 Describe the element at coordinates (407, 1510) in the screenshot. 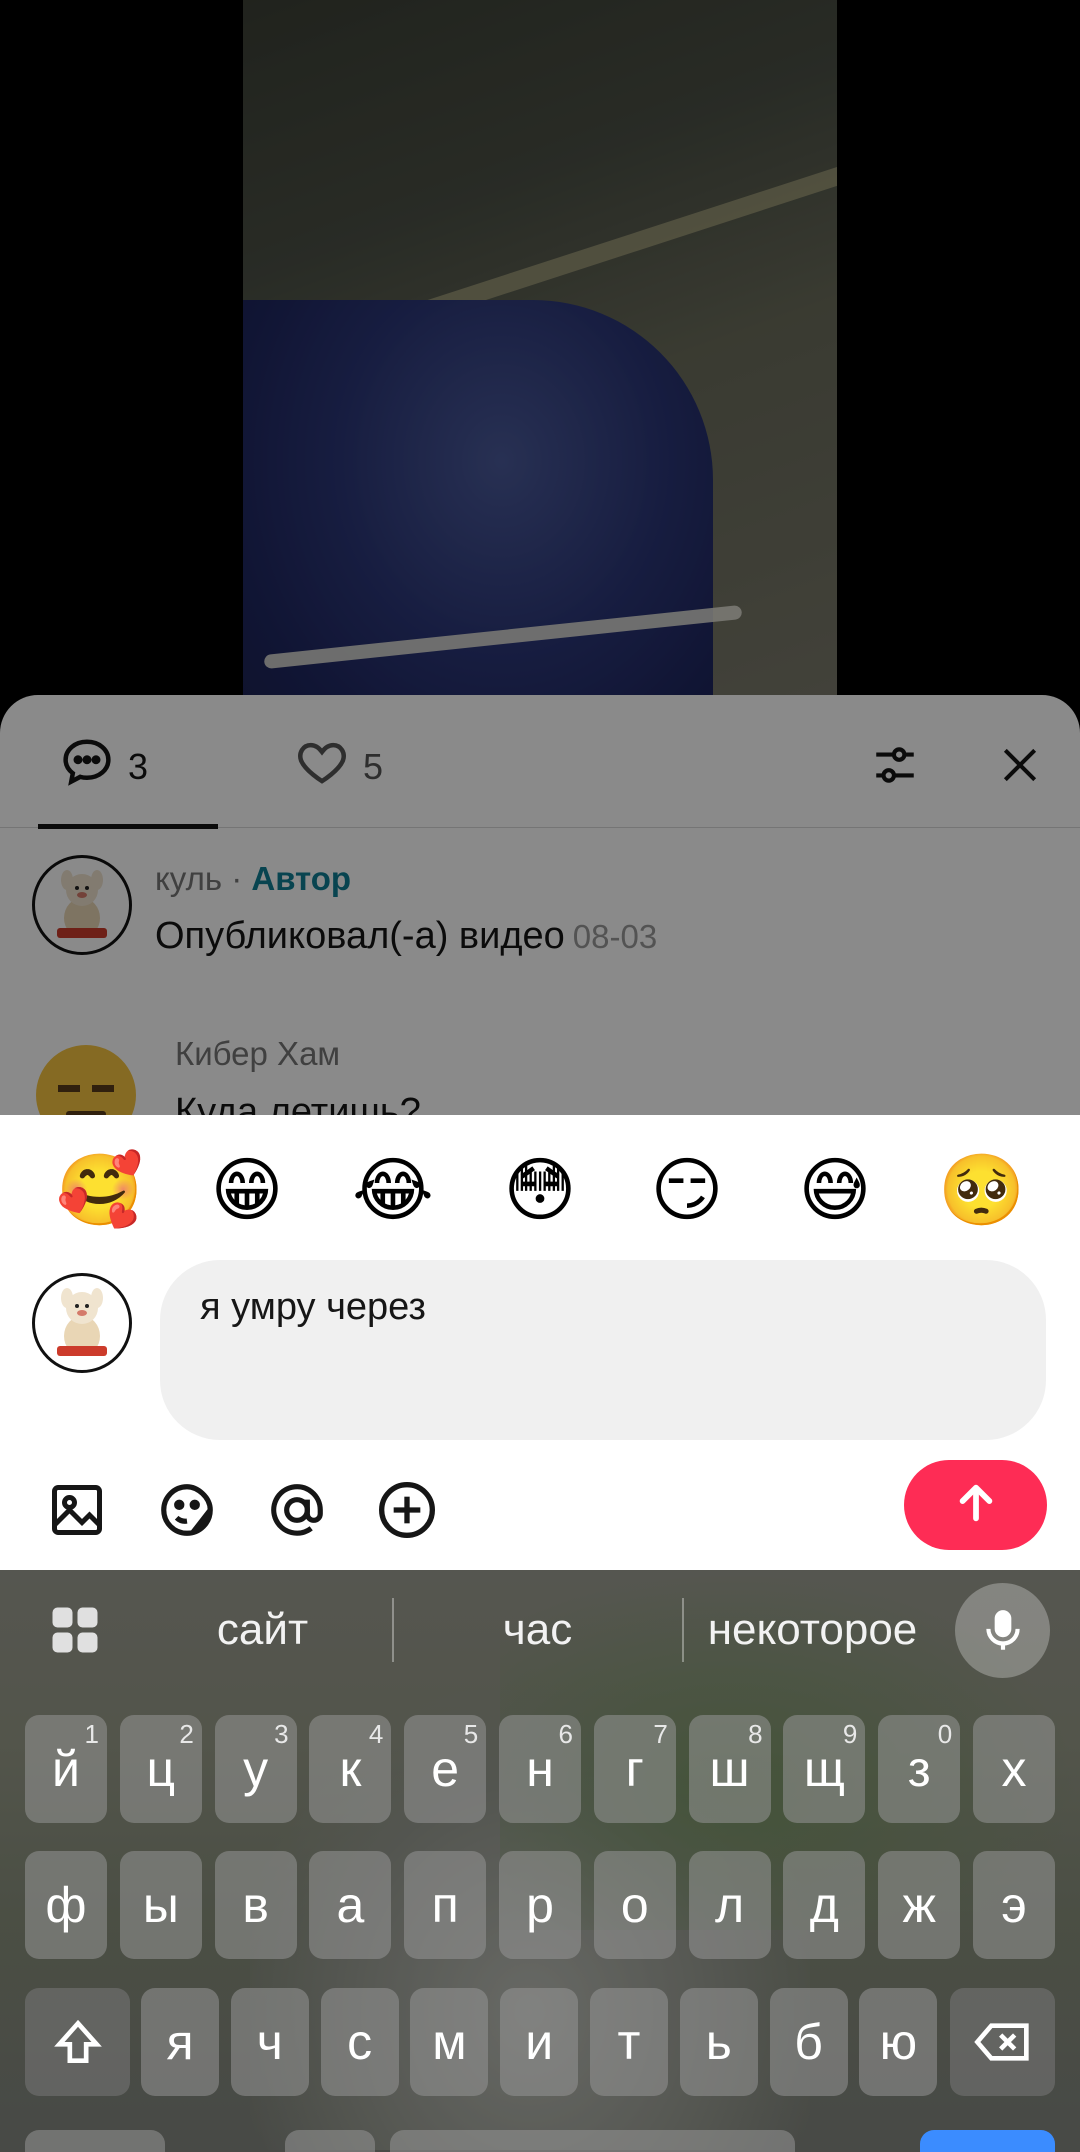

I see `add-icon` at that location.